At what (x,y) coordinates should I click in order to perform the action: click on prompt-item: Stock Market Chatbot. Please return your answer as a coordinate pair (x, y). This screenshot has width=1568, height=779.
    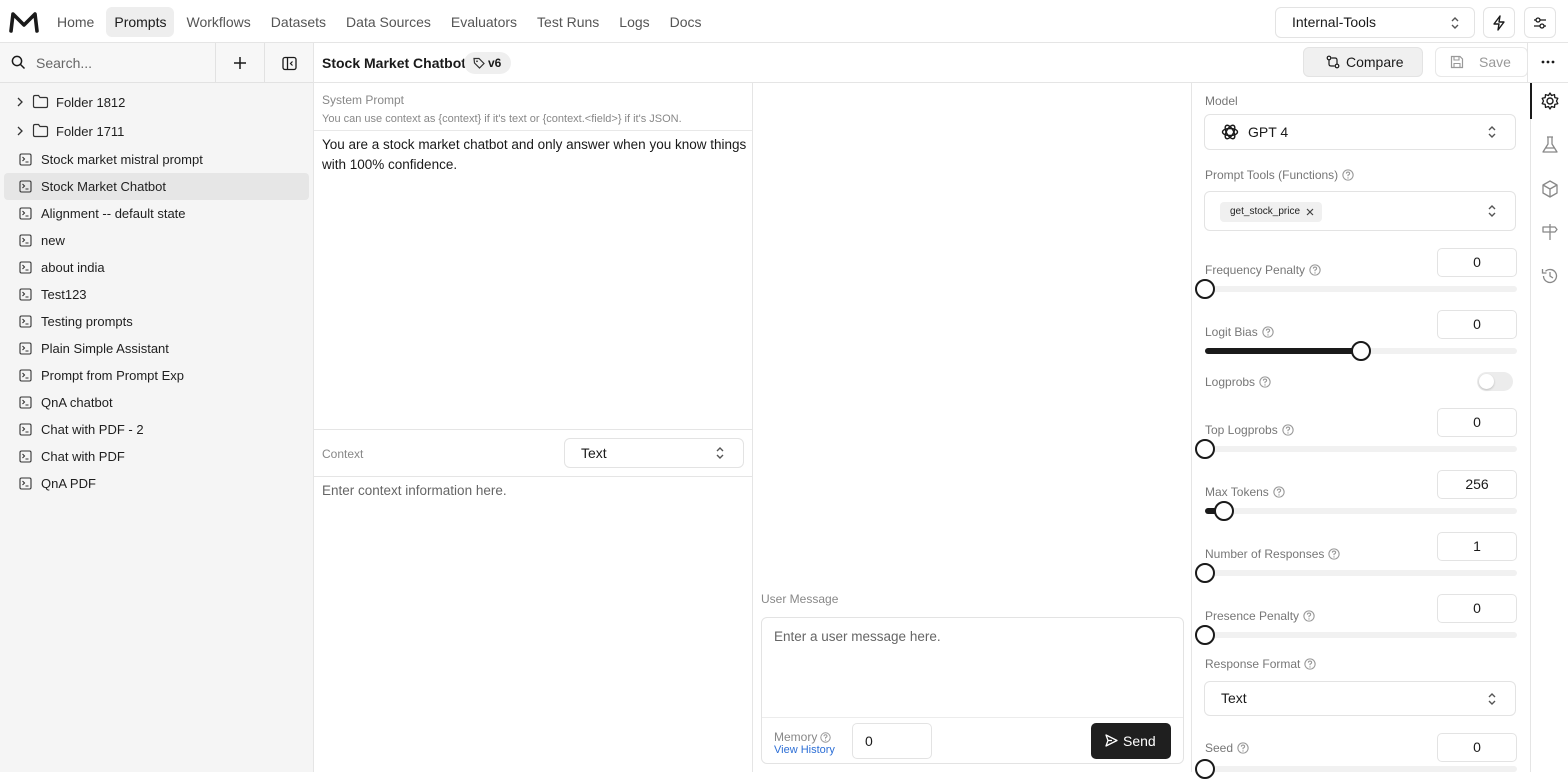
    Looking at the image, I should click on (156, 186).